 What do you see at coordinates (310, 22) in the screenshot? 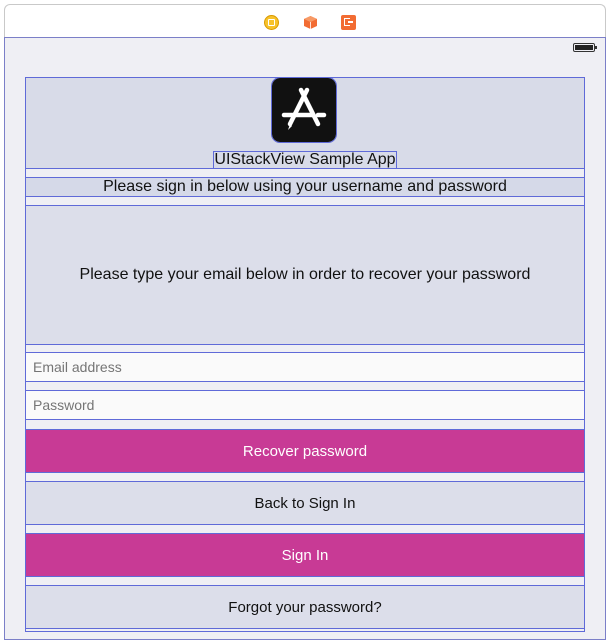
I see `first-responder-icon` at bounding box center [310, 22].